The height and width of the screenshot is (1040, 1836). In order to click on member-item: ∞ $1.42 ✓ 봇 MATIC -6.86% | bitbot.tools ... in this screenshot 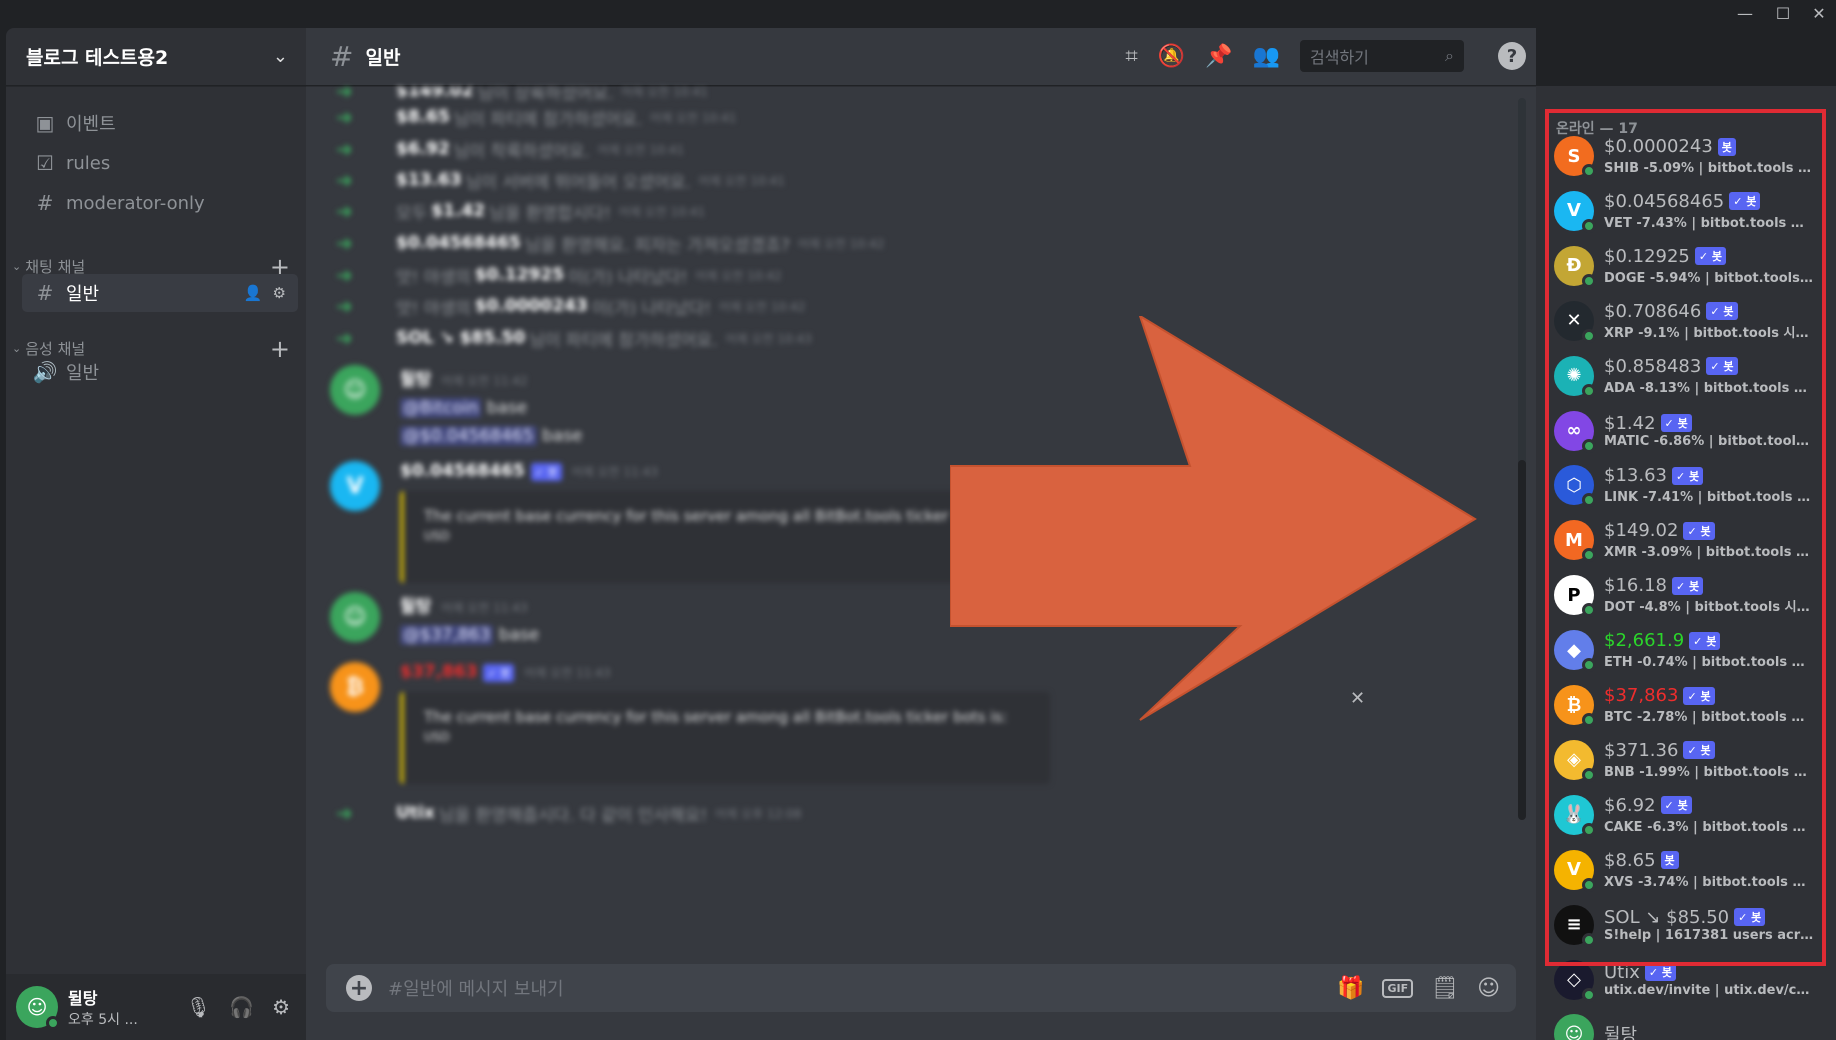, I will do `click(1689, 431)`.